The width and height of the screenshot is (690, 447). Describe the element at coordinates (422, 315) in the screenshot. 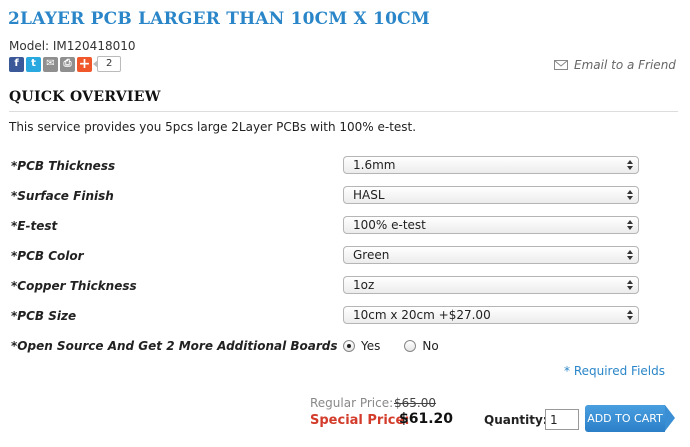

I see `select-value: 10cm x 20cm +$27.00` at that location.